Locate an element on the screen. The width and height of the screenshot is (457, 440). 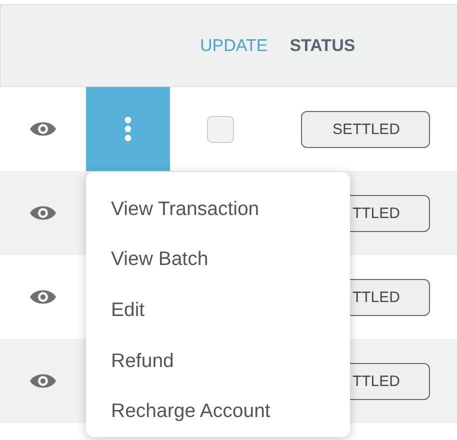
column-header: STATUS is located at coordinates (323, 46).